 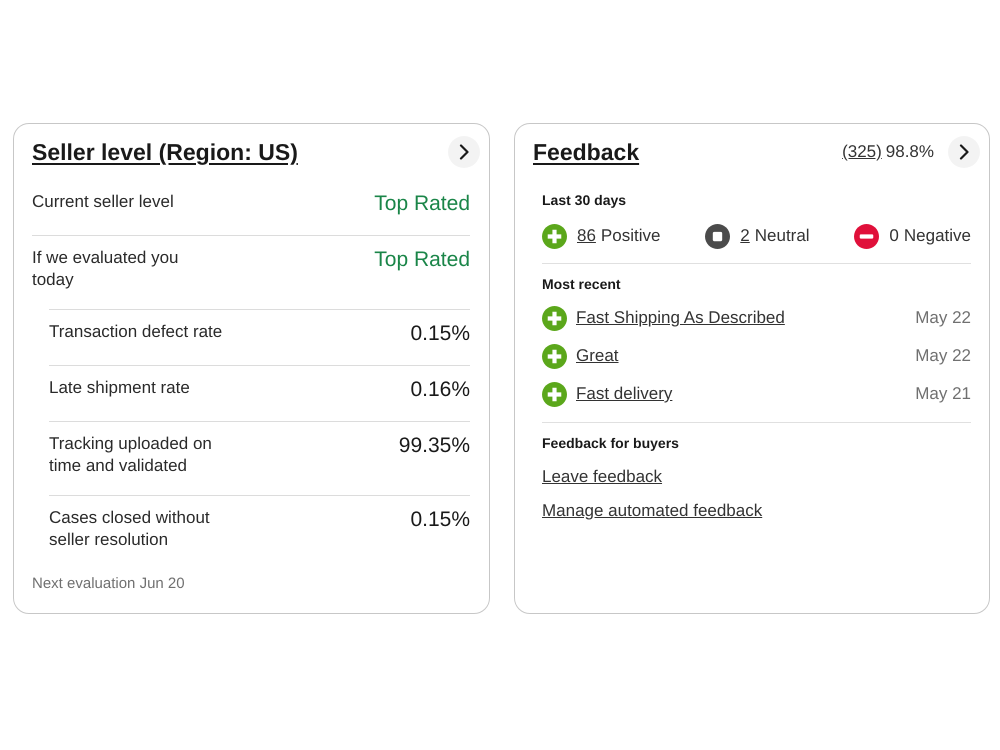 I want to click on feedback-date: May 21, so click(x=943, y=394).